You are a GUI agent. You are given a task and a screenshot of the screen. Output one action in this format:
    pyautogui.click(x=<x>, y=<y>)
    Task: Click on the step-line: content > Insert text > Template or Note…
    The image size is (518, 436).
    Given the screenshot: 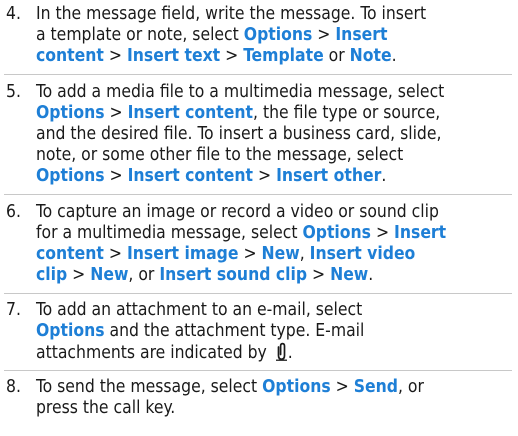 What is the action you would take?
    pyautogui.click(x=274, y=56)
    